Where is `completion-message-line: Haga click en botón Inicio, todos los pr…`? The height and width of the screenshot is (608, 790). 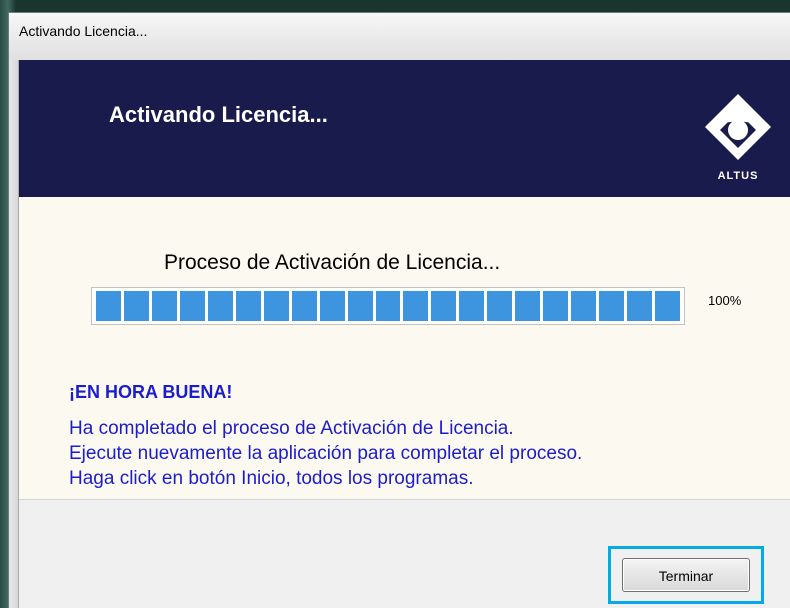
completion-message-line: Haga click en botón Inicio, todos los pr… is located at coordinates (271, 478).